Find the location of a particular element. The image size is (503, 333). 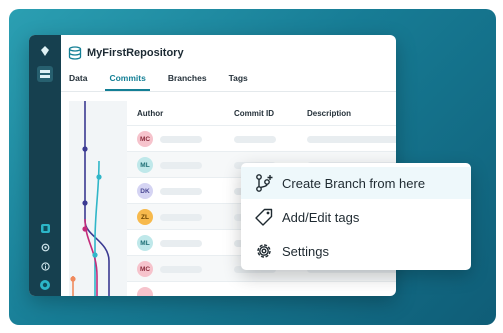

menu-item-add-edit-tags: Add/Edit tags is located at coordinates (356, 217).